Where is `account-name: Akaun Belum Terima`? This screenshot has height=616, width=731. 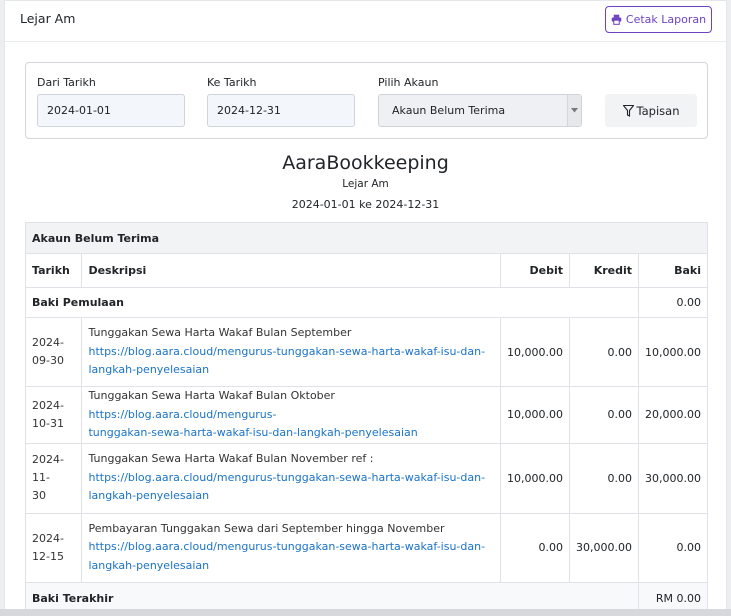 account-name: Akaun Belum Terima is located at coordinates (366, 238).